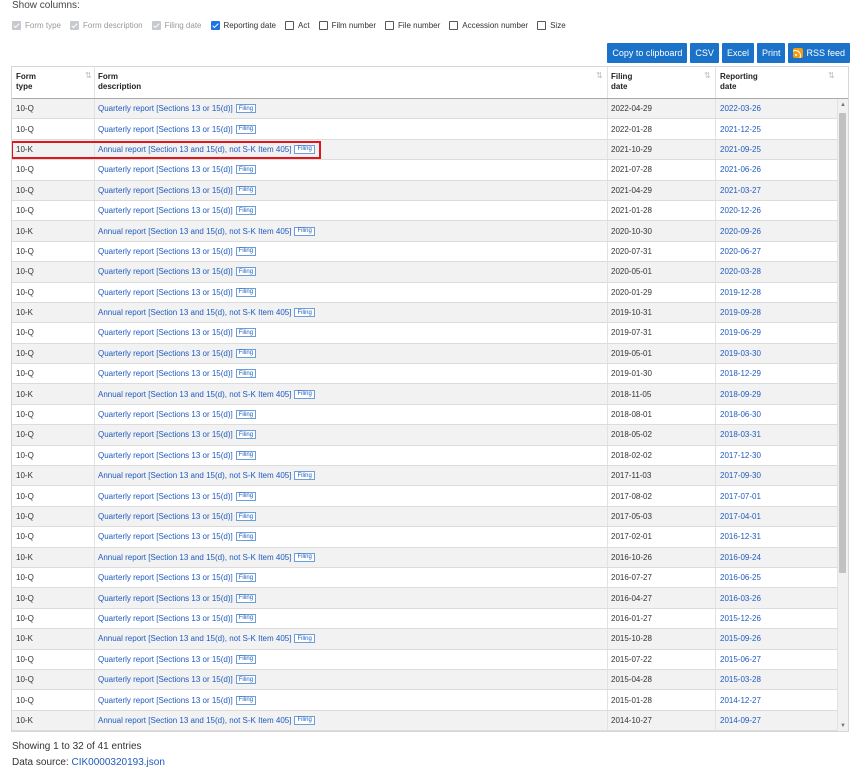  What do you see at coordinates (740, 455) in the screenshot?
I see `cell-reporting-date: 2017-12-30` at bounding box center [740, 455].